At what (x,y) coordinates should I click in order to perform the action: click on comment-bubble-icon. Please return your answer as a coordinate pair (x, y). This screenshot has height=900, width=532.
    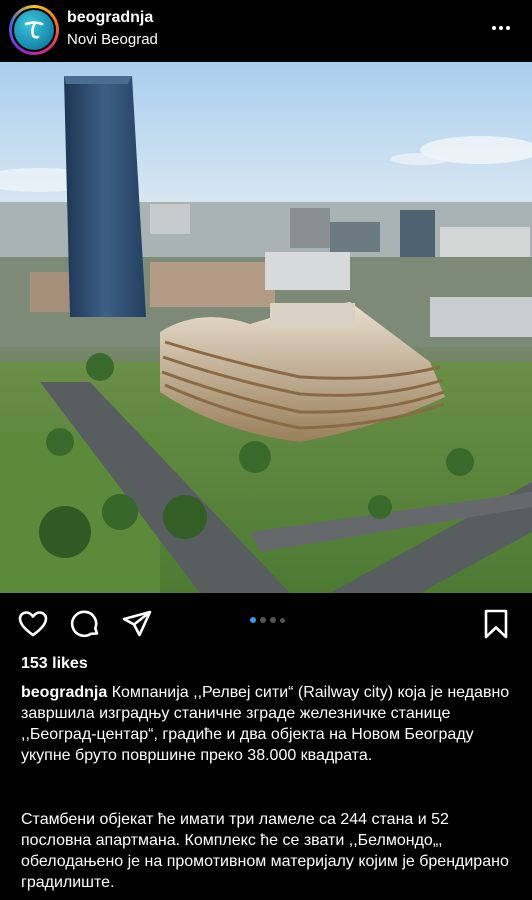
    Looking at the image, I should click on (85, 624).